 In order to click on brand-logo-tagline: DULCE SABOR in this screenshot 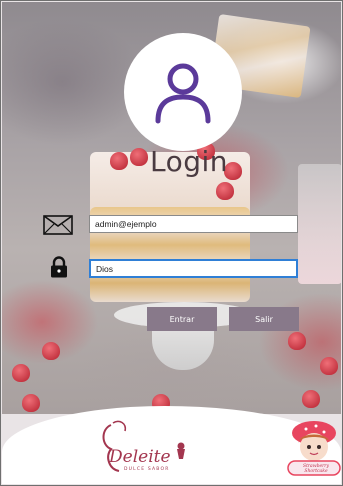, I will do `click(147, 469)`.